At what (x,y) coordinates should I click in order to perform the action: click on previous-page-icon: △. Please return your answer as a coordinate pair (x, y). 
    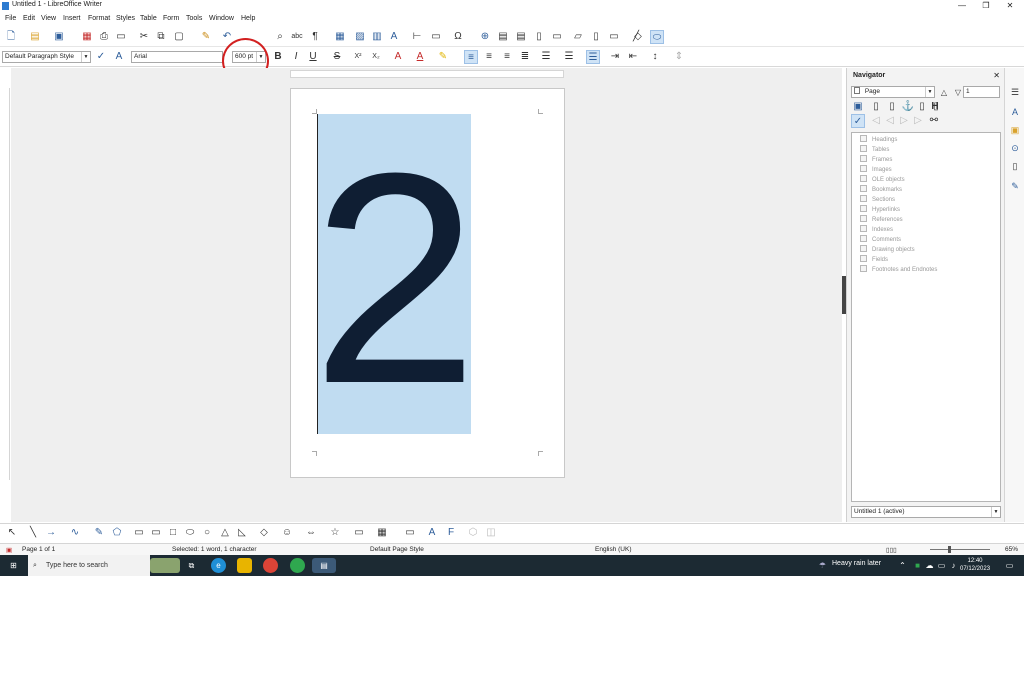
    Looking at the image, I should click on (944, 93).